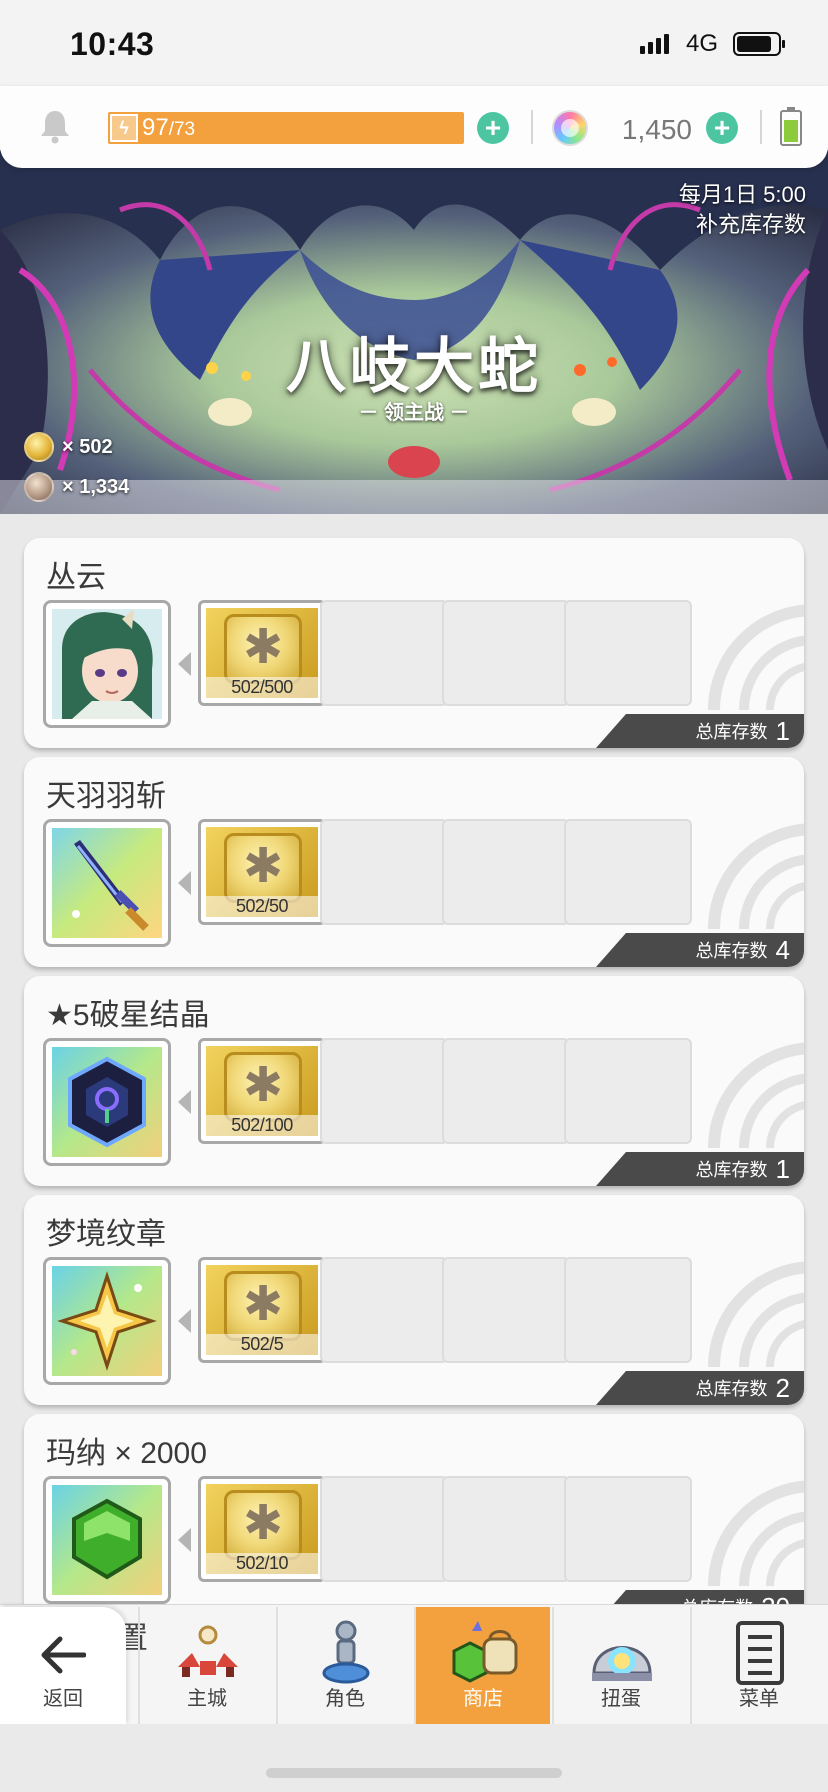 The width and height of the screenshot is (828, 1792). I want to click on add-stamina-button: +, so click(493, 128).